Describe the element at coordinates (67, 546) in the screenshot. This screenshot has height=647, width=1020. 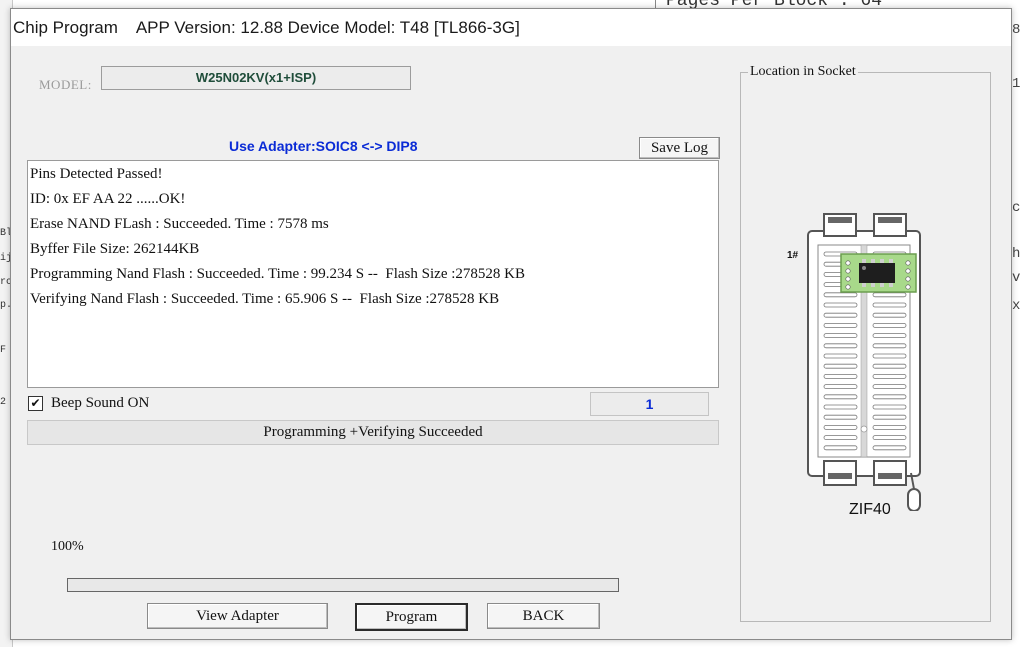
I see `progress-percent: 100%` at that location.